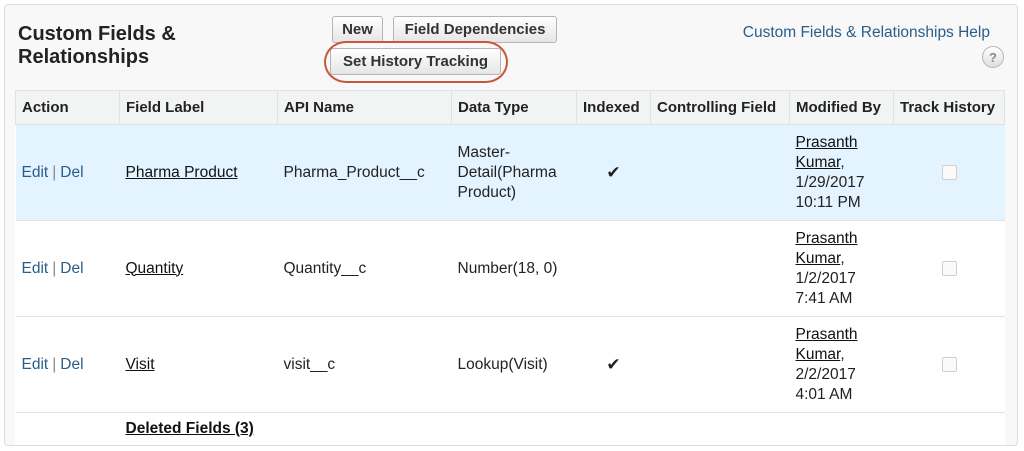 The width and height of the screenshot is (1024, 451). Describe the element at coordinates (720, 107) in the screenshot. I see `column-header-controlling-field: Controlling Field` at that location.